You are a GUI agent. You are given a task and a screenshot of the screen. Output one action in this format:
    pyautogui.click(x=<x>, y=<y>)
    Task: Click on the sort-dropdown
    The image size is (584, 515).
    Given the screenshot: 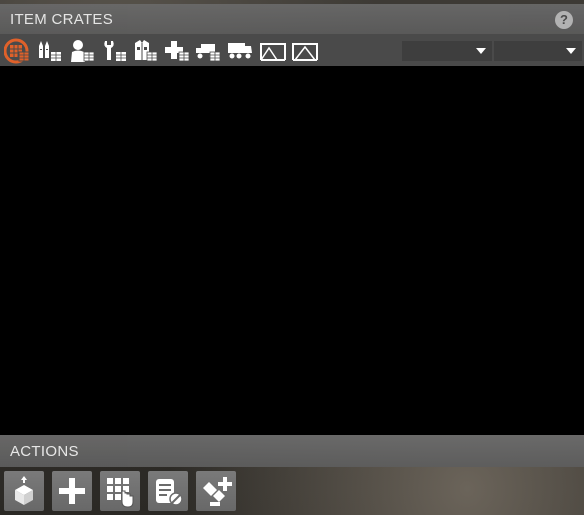 What is the action you would take?
    pyautogui.click(x=538, y=51)
    